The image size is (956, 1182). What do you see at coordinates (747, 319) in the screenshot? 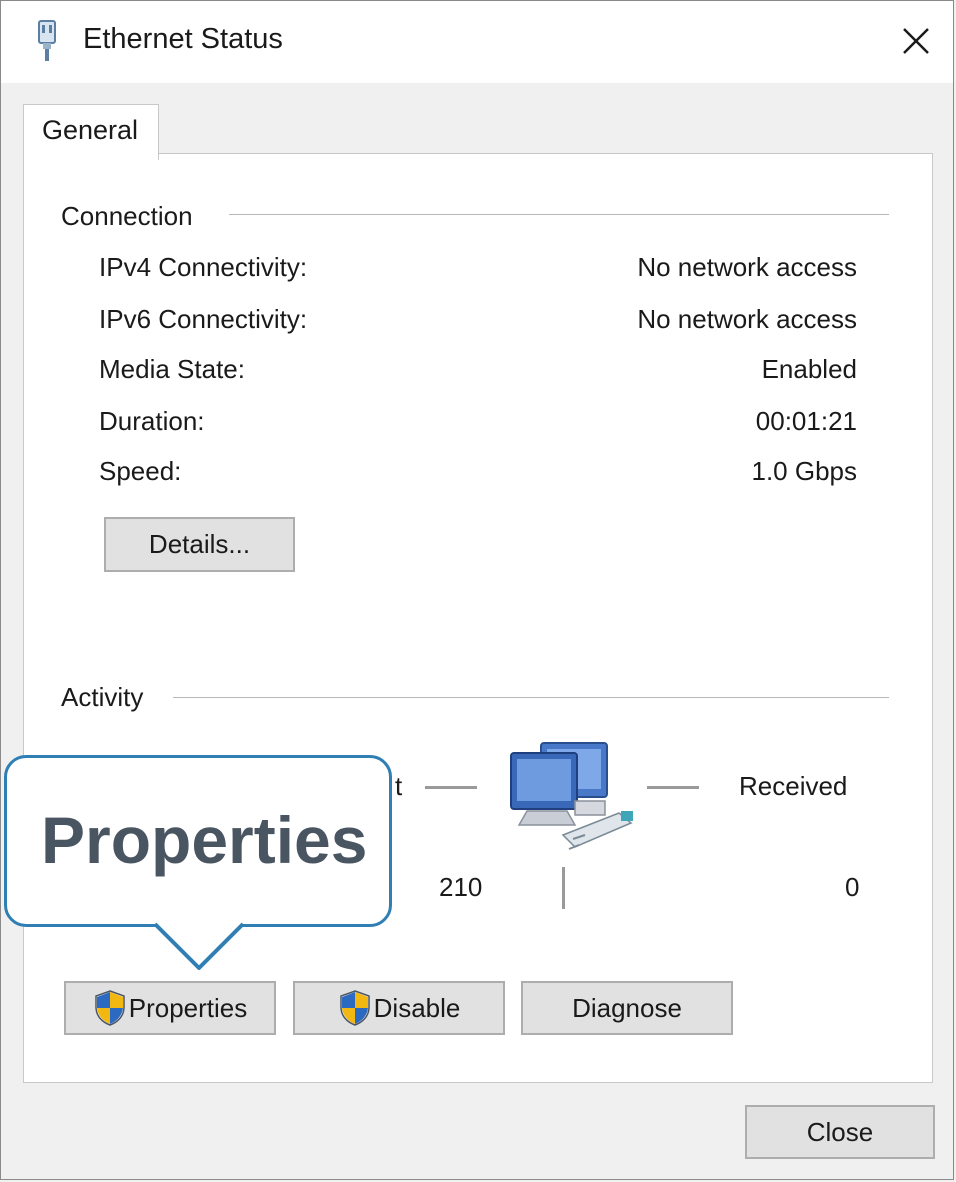
I see `ipv6-value: No network access` at bounding box center [747, 319].